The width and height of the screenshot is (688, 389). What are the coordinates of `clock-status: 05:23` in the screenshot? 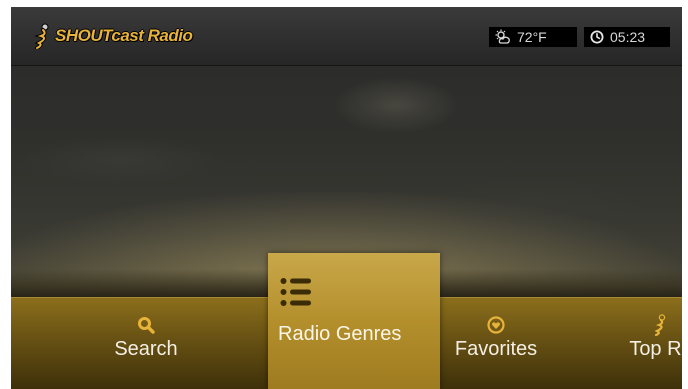 It's located at (627, 37).